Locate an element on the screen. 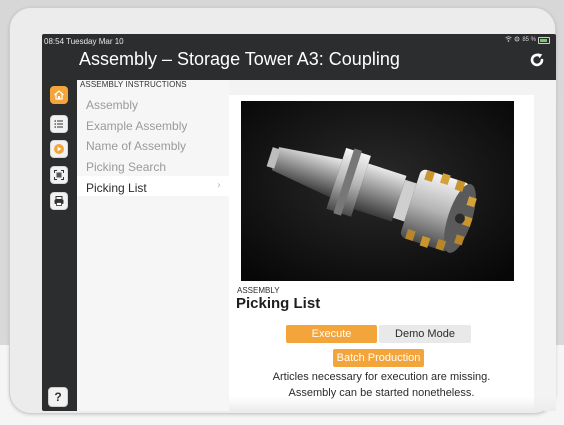  printer-button is located at coordinates (59, 201).